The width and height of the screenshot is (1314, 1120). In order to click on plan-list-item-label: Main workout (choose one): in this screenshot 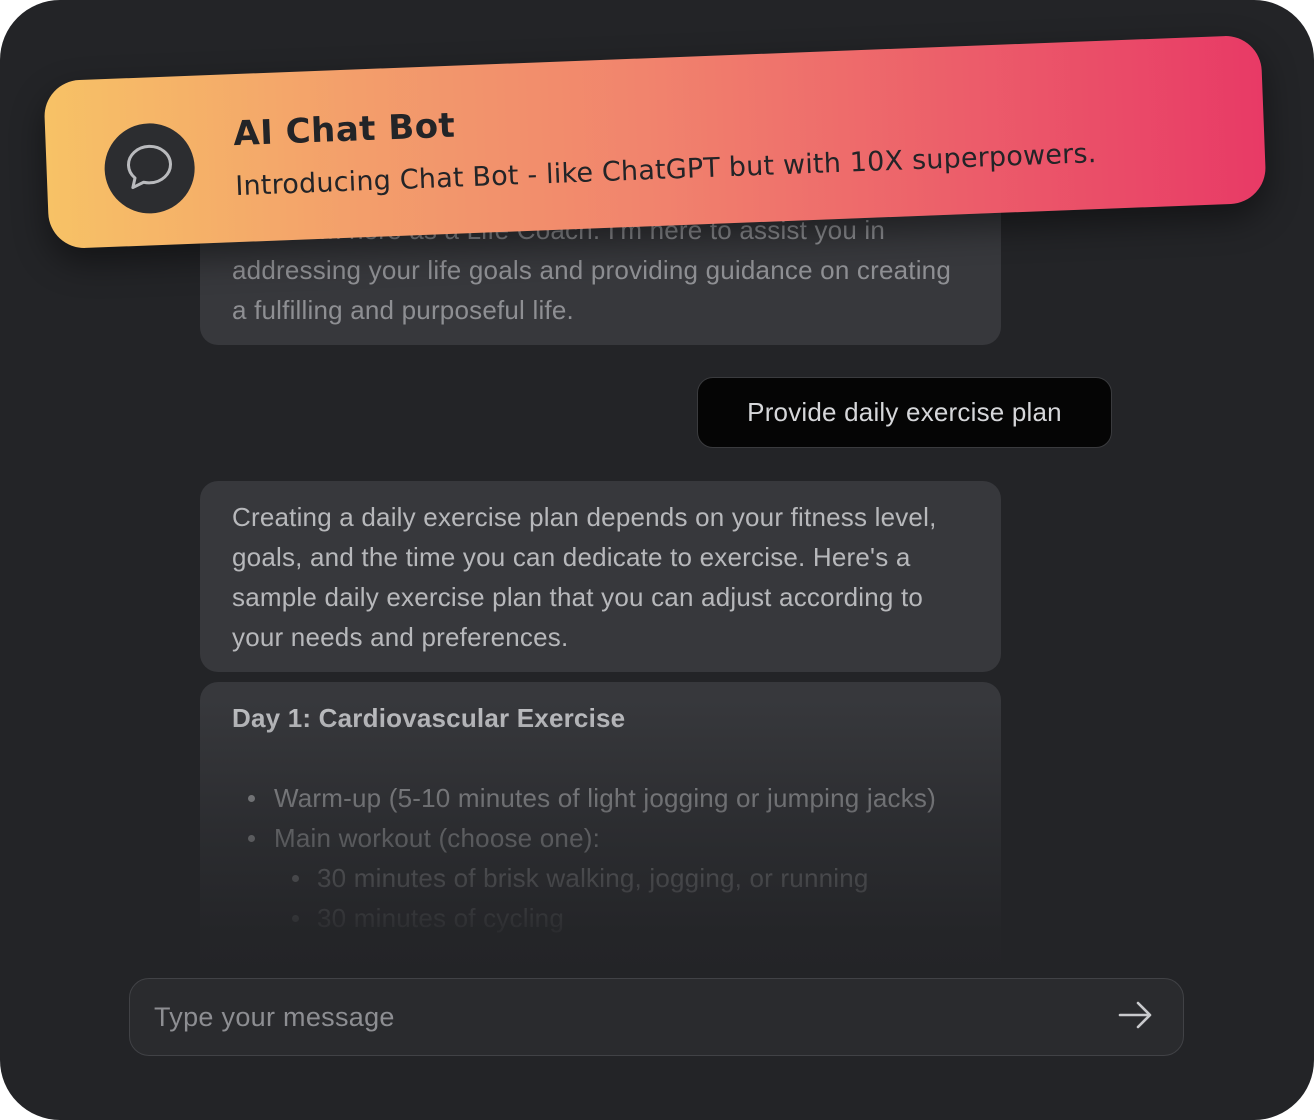, I will do `click(437, 838)`.